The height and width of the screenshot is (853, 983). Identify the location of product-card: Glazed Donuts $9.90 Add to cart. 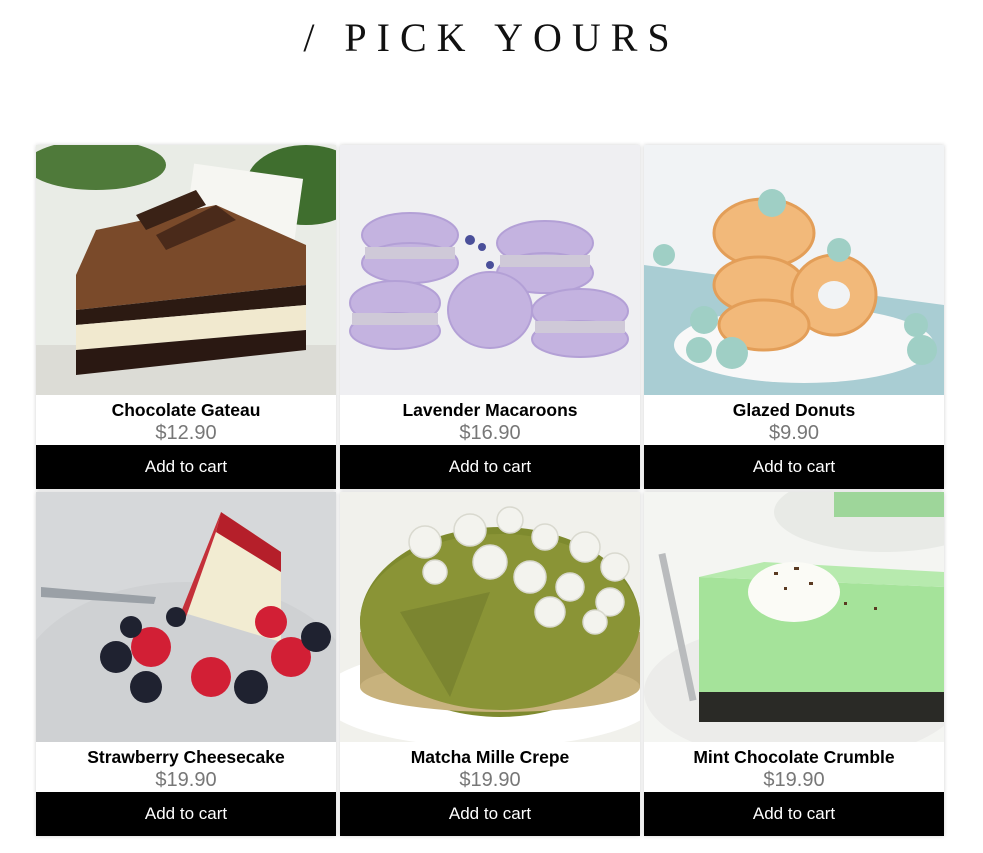
(794, 317).